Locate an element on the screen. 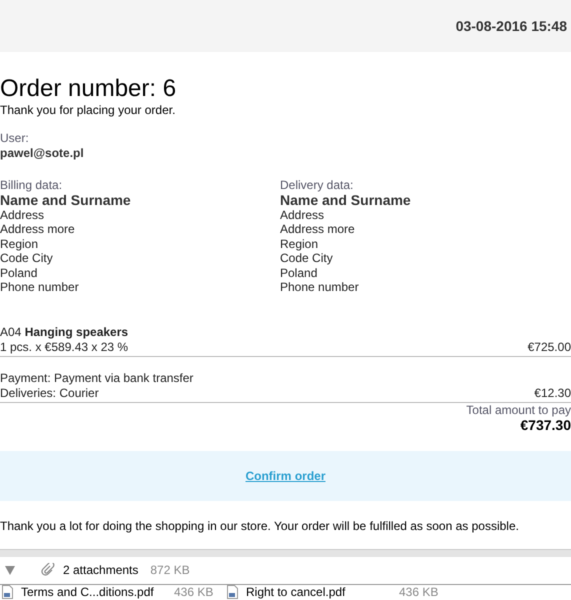  user-email: pawel@sote.pl is located at coordinates (42, 153).